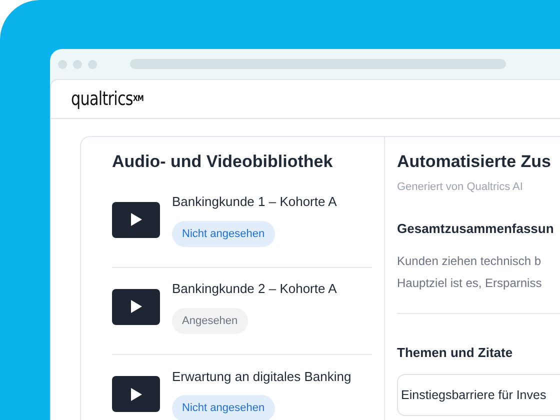 This screenshot has width=560, height=420. I want to click on summary-text: Hauptziel ist es, Ersparniss, so click(470, 282).